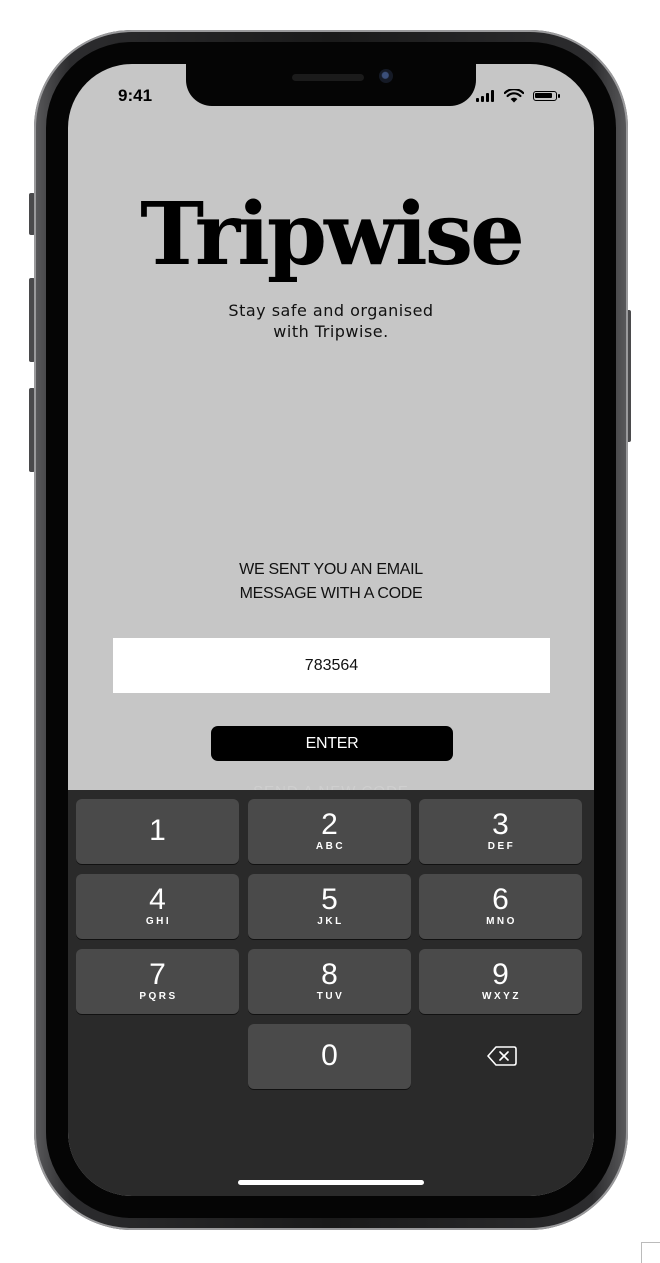  Describe the element at coordinates (331, 665) in the screenshot. I see `verification-code-input` at that location.